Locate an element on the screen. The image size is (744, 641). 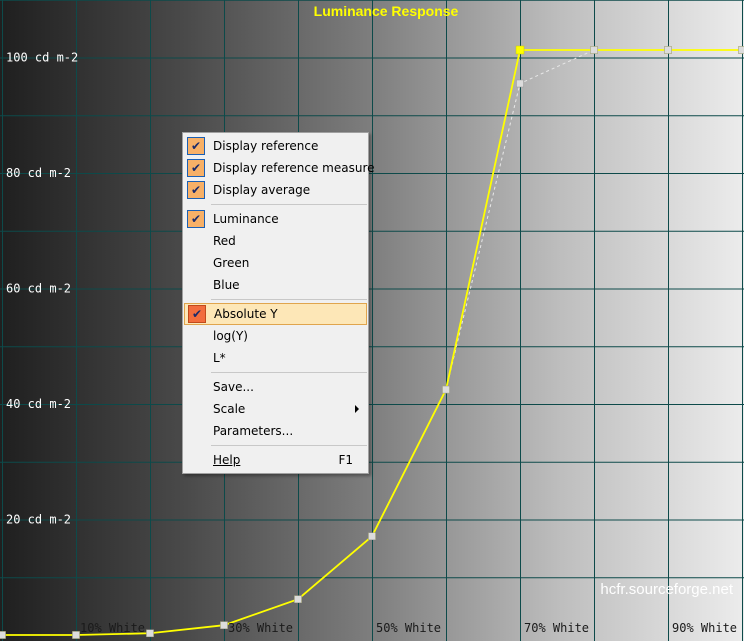
menu-item-blue: Blue is located at coordinates (275, 285).